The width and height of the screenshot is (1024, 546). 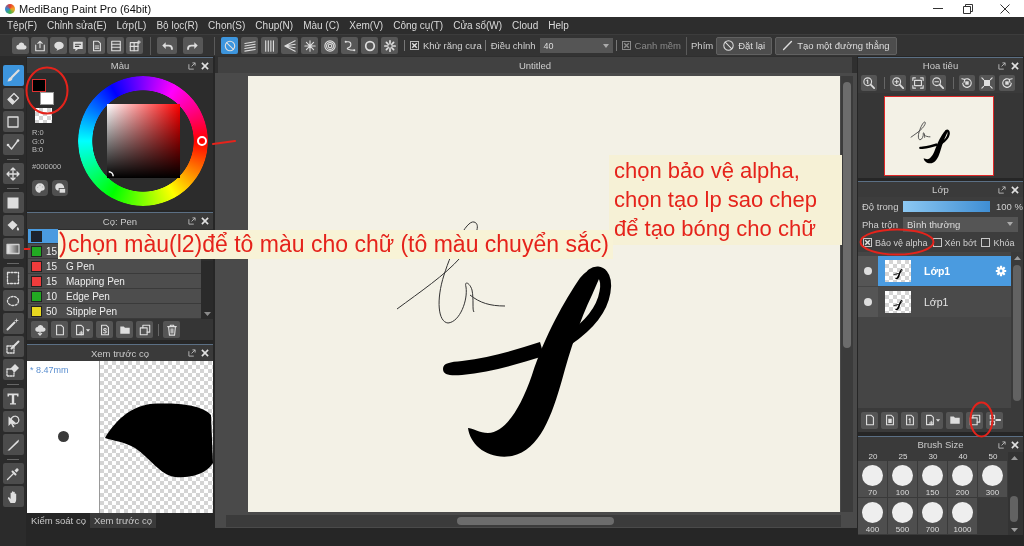 What do you see at coordinates (576, 45) in the screenshot?
I see `correction-dropdown: 40` at bounding box center [576, 45].